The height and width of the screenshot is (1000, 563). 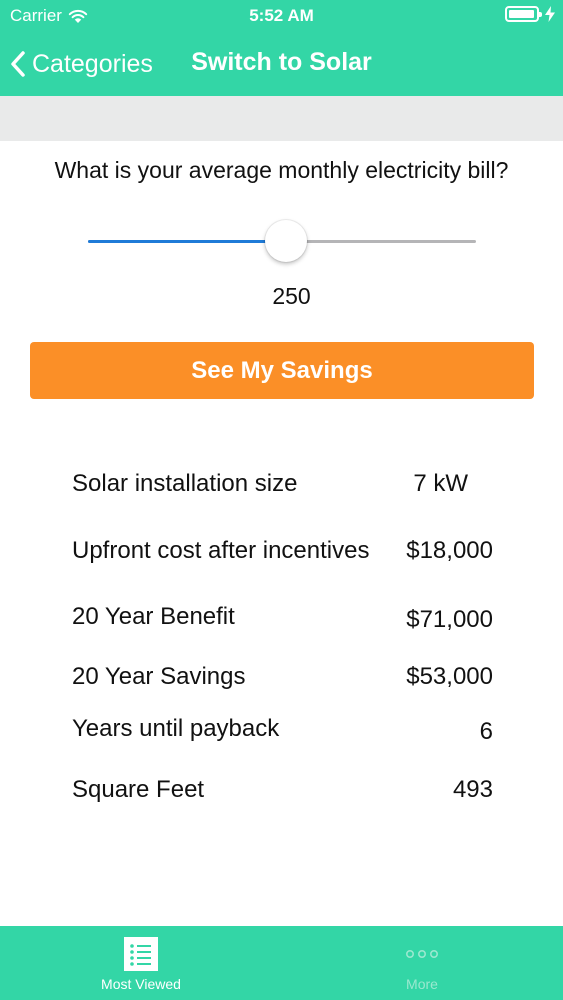 I want to click on battery-icon, so click(x=523, y=14).